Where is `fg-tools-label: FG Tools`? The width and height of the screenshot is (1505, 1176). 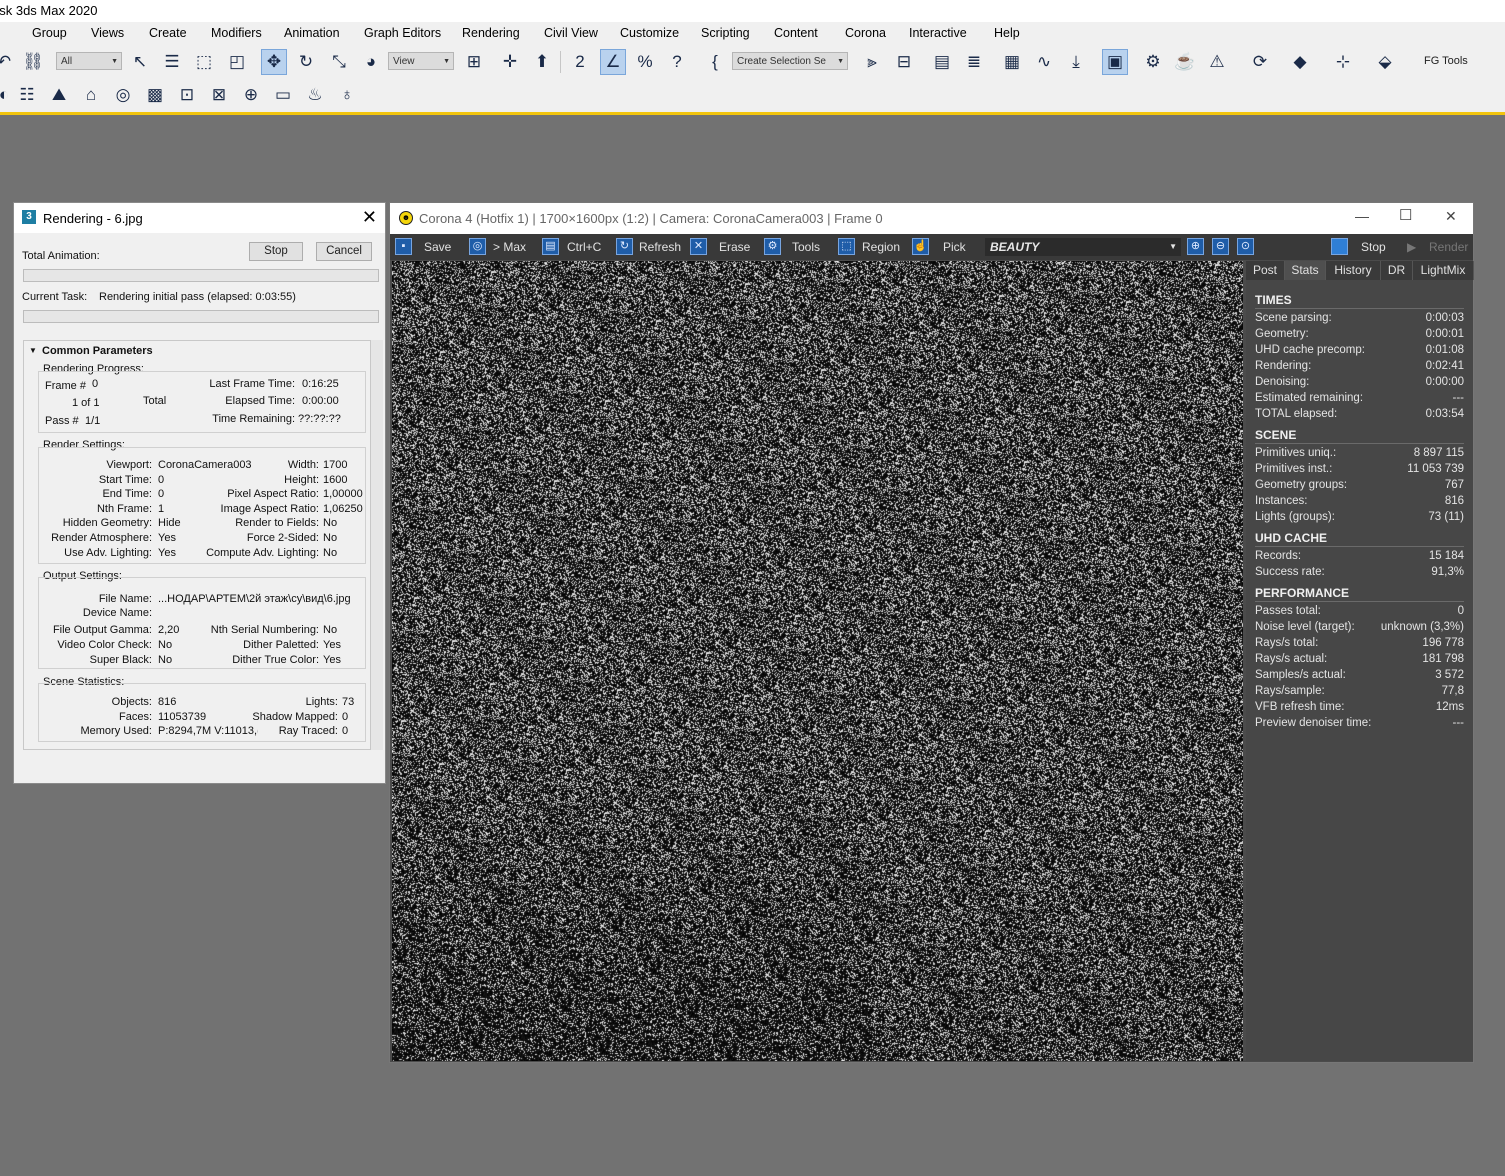 fg-tools-label: FG Tools is located at coordinates (1446, 61).